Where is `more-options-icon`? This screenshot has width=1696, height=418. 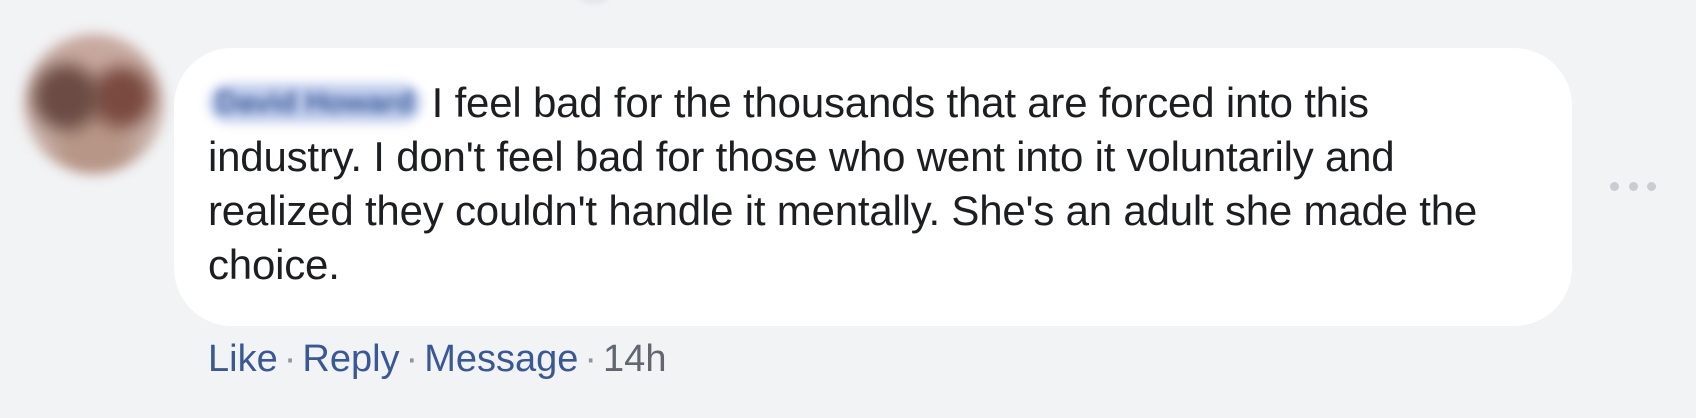 more-options-icon is located at coordinates (1633, 186).